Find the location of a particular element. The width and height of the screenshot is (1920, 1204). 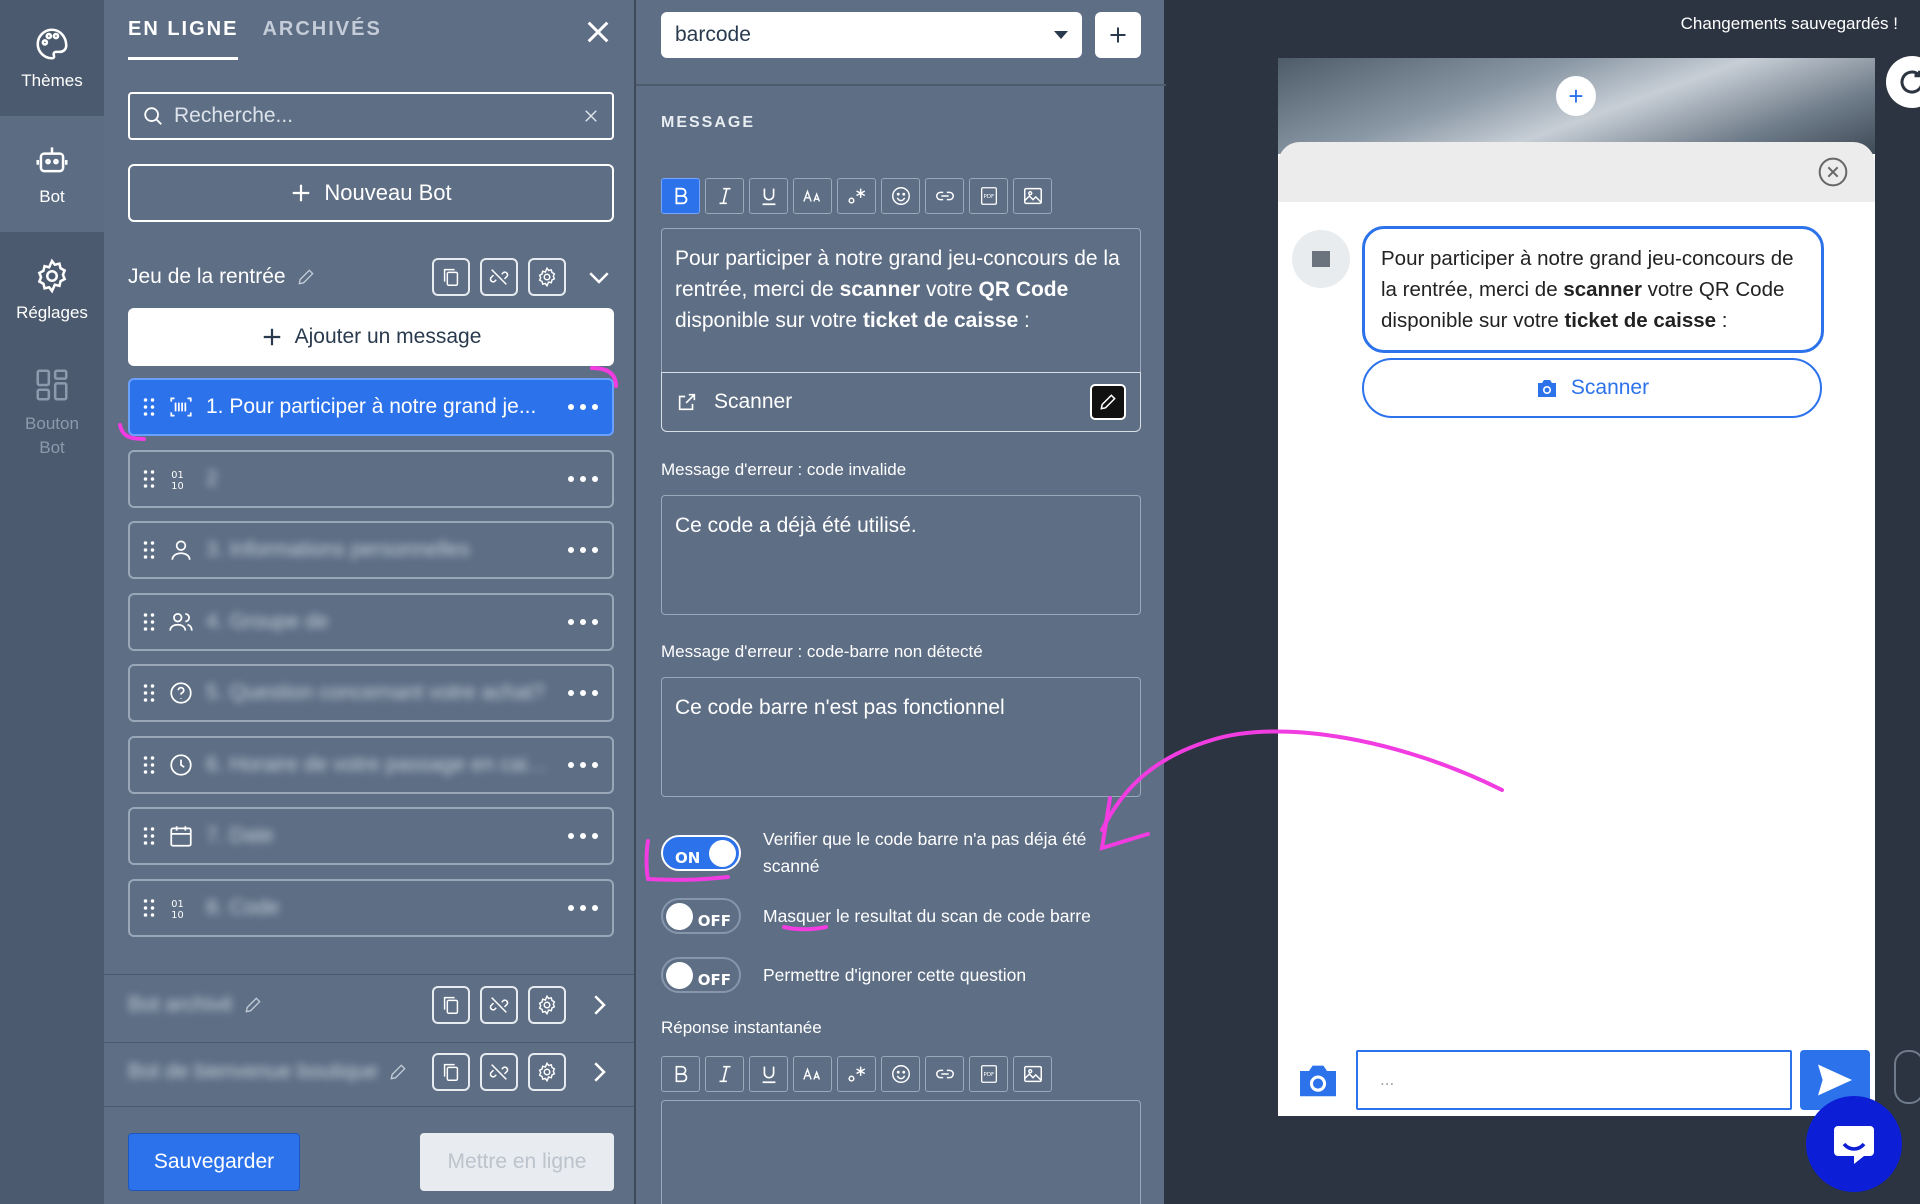

add-header-button: + is located at coordinates (1576, 96).